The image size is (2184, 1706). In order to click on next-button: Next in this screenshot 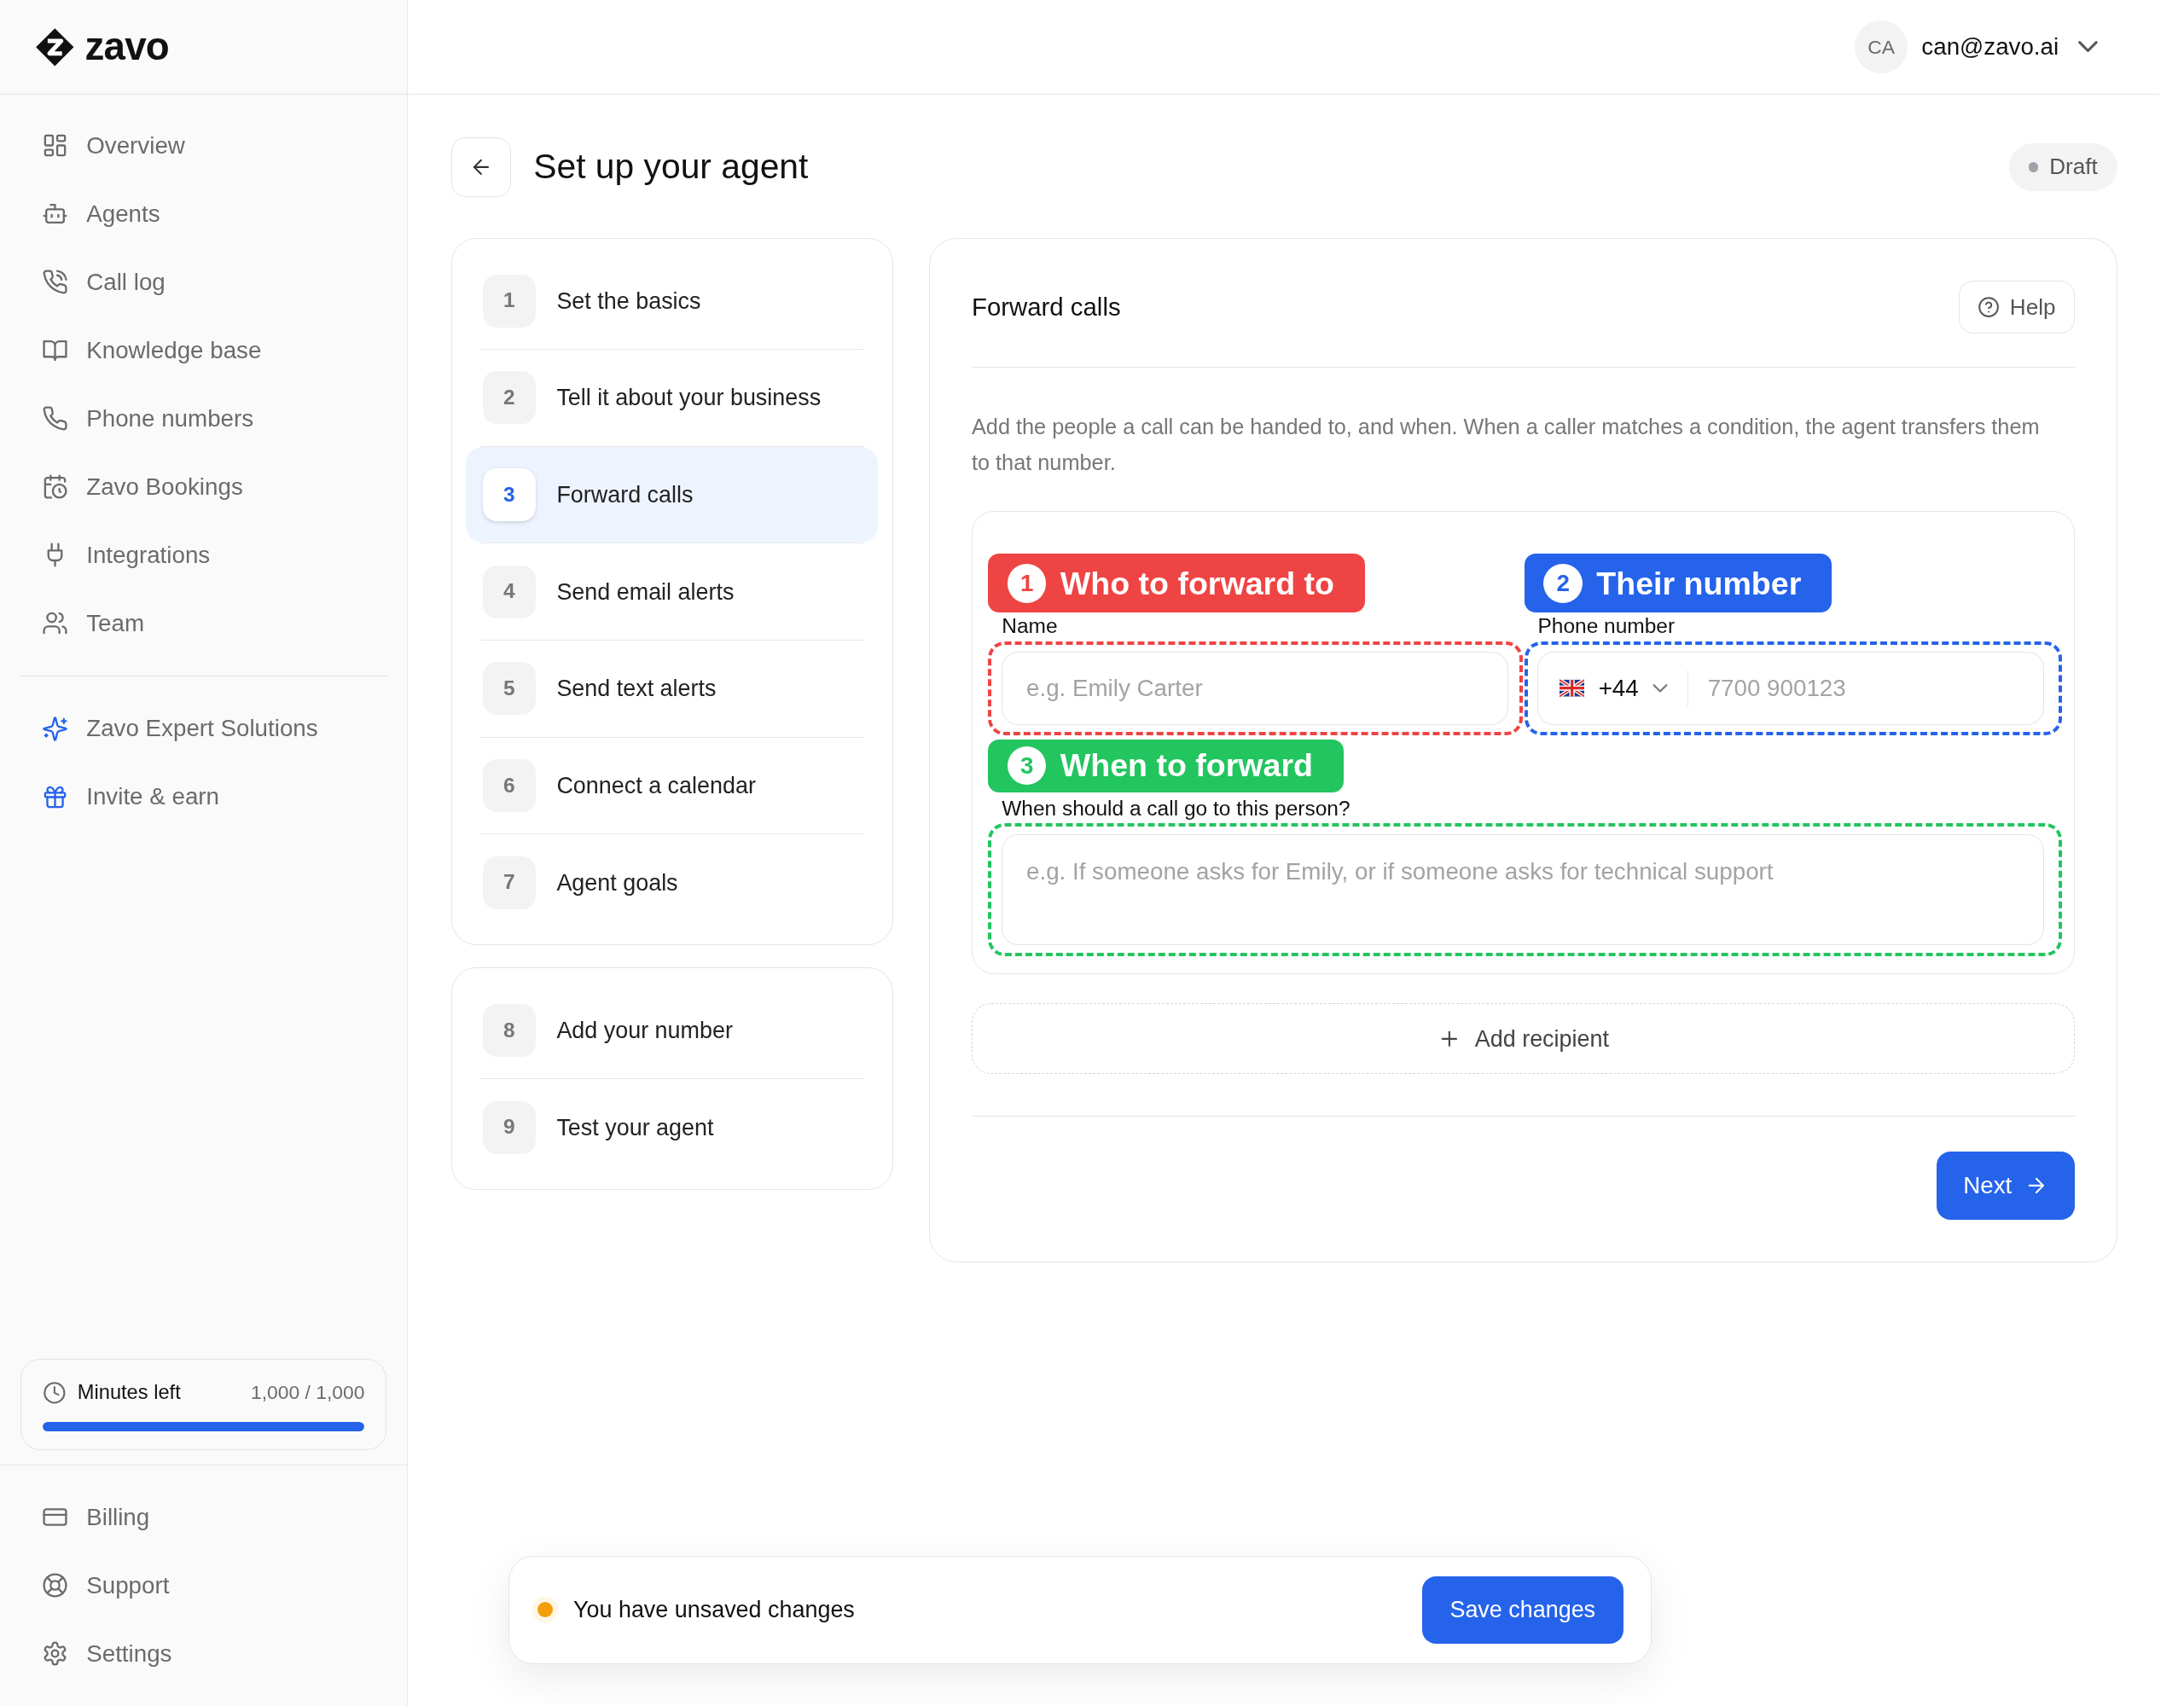, I will do `click(2006, 1187)`.